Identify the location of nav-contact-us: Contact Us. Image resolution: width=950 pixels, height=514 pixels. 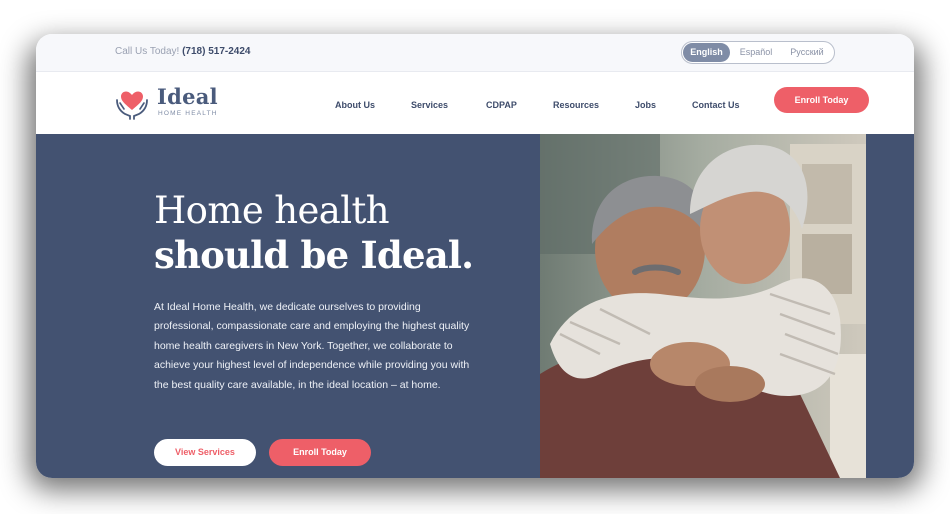
(716, 105).